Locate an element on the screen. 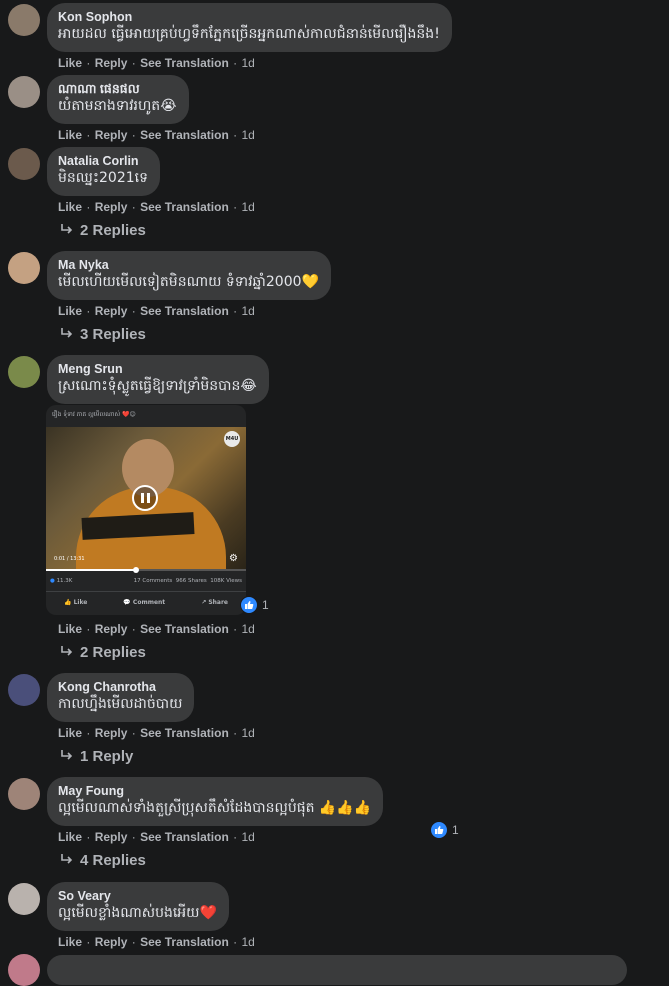 This screenshot has width=669, height=986. like-reaction-icon is located at coordinates (249, 605).